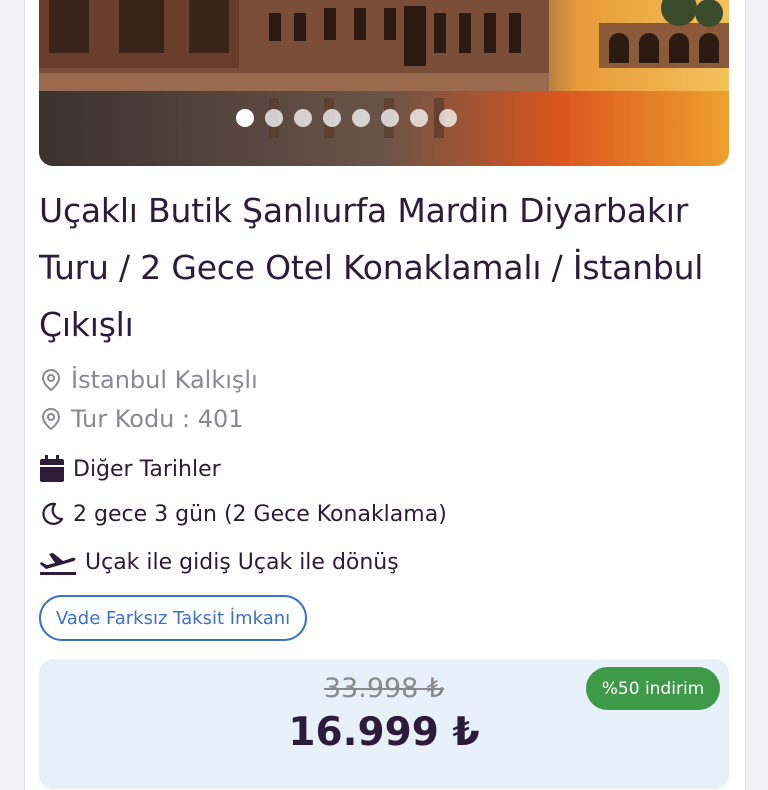 The image size is (768, 790). Describe the element at coordinates (173, 618) in the screenshot. I see `installment-option-button: Vade Farksız Taksit İmkanı` at that location.